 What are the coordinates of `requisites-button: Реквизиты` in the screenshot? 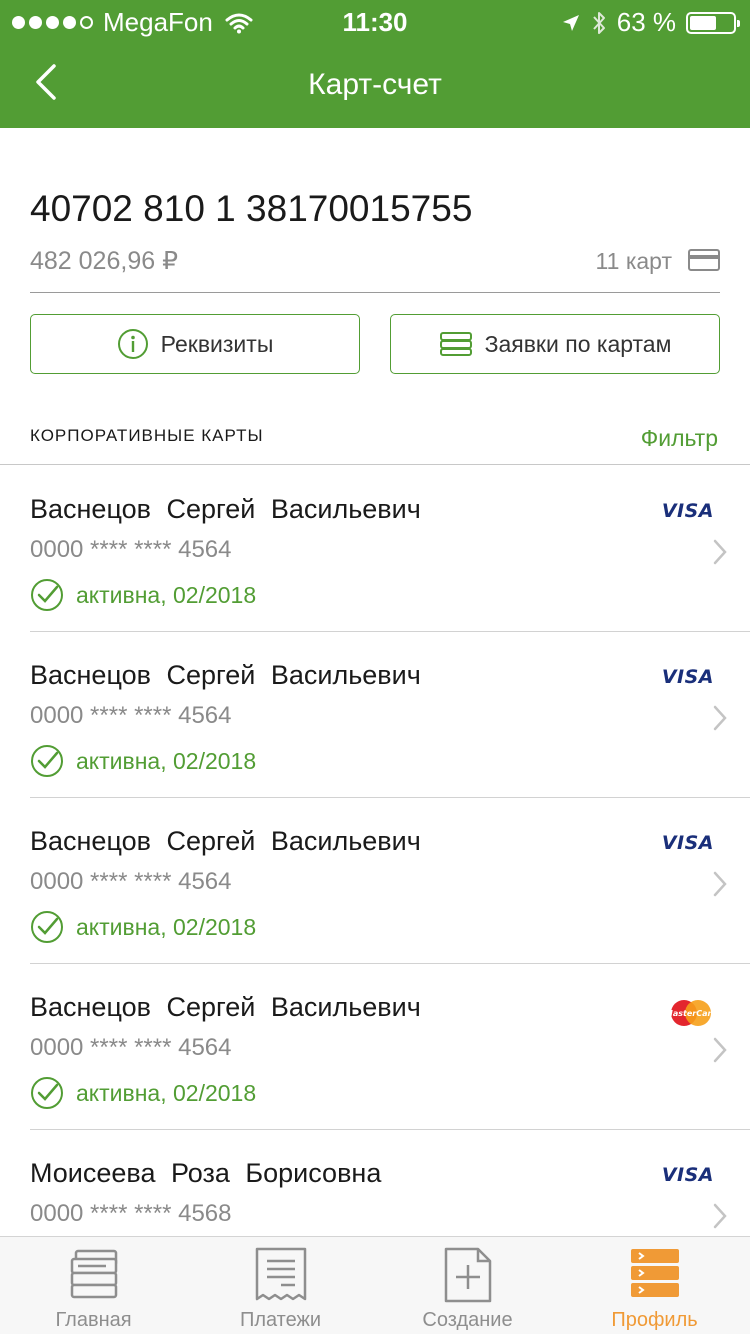 It's located at (195, 344).